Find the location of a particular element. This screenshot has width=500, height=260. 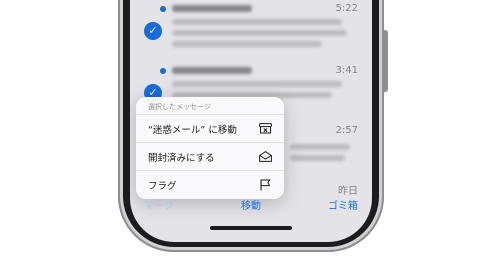

home-indicator is located at coordinates (251, 228).